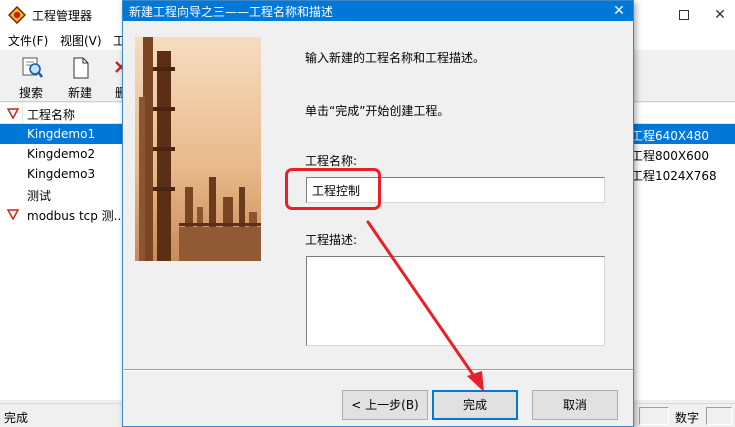  What do you see at coordinates (17, 15) in the screenshot?
I see `app-icon` at bounding box center [17, 15].